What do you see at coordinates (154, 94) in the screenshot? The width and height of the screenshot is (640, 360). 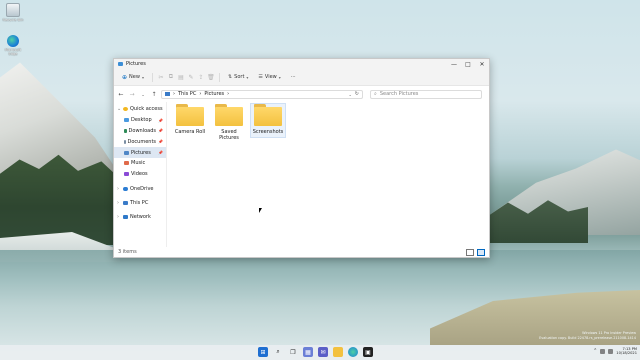 I see `up-arrow-icon: ↑` at bounding box center [154, 94].